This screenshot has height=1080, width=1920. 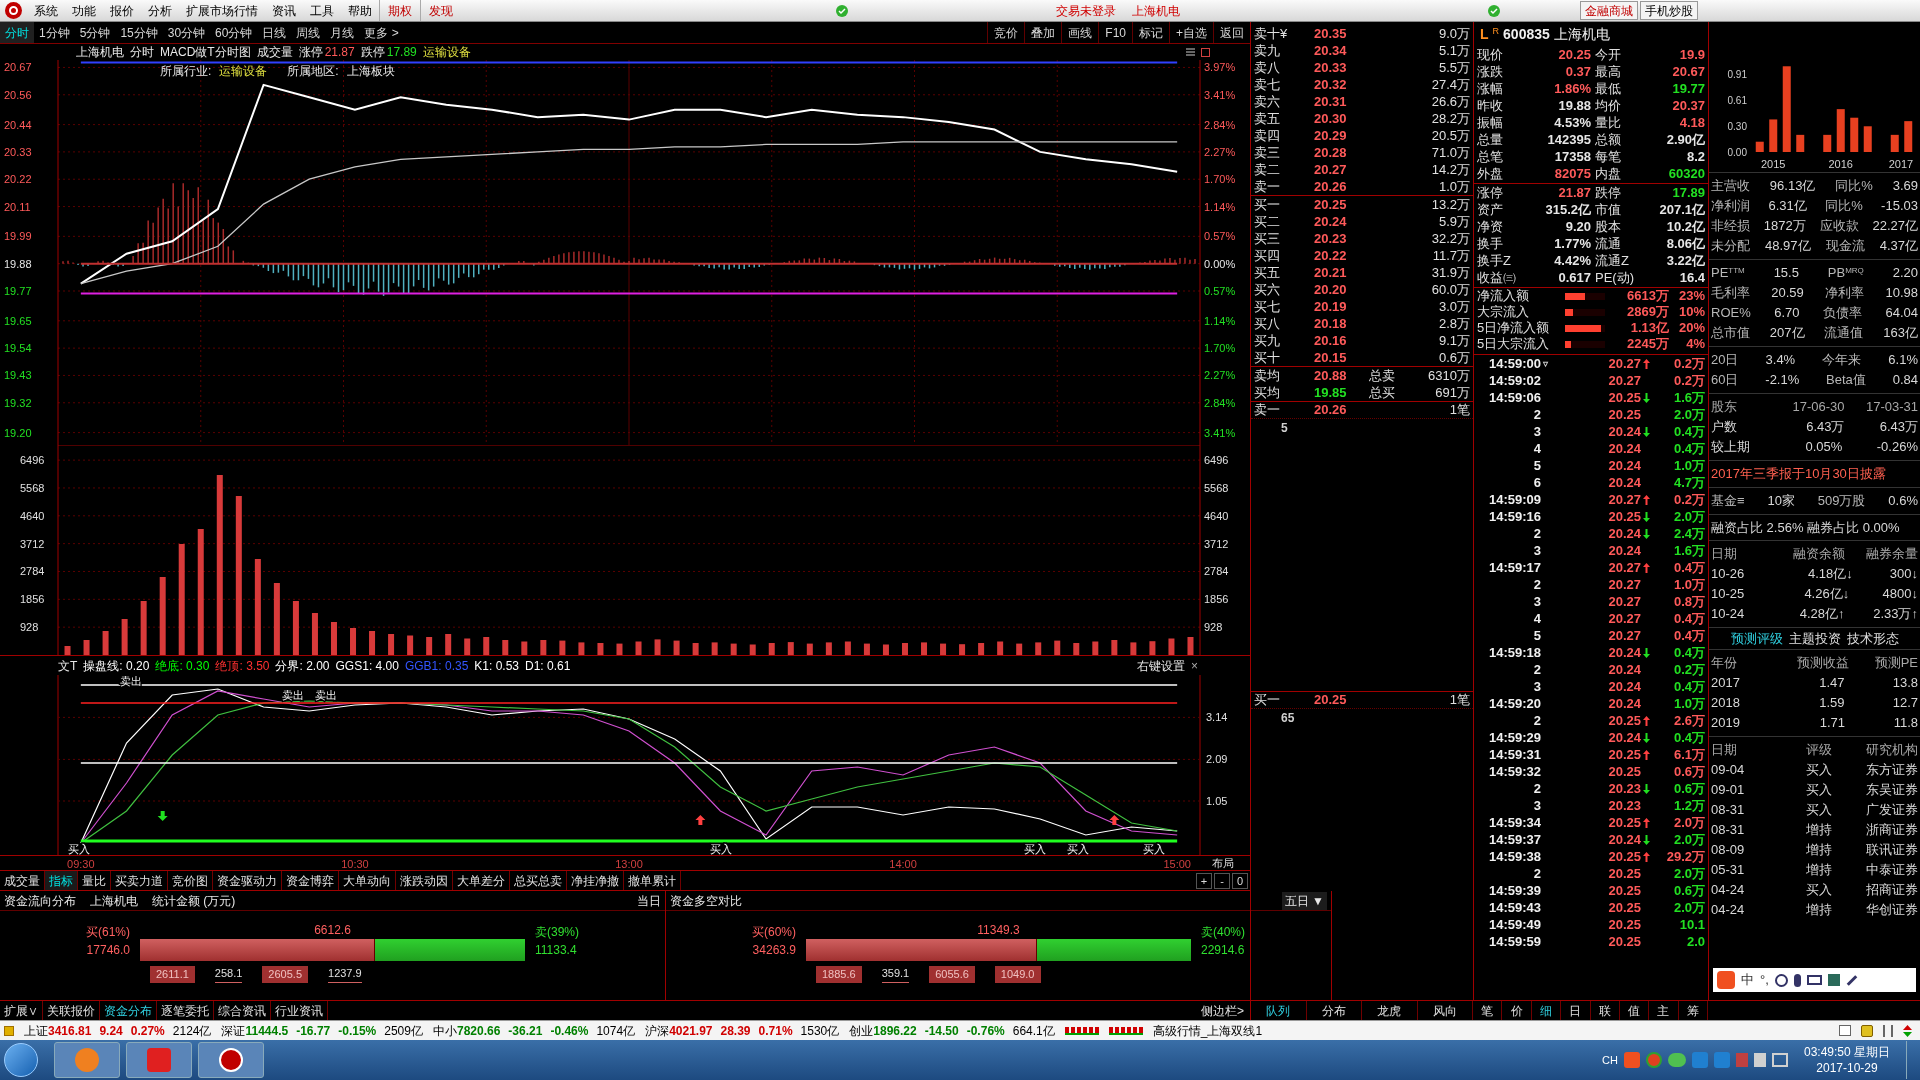 What do you see at coordinates (18, 263) in the screenshot?
I see `axis-label: 19.88` at bounding box center [18, 263].